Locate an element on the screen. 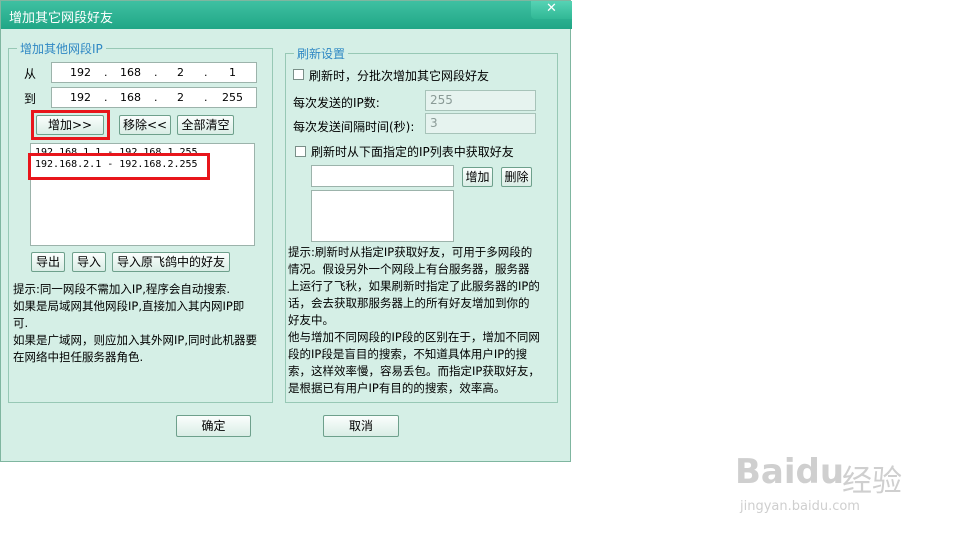  to-ip-octet-3: 2 is located at coordinates (180, 97).